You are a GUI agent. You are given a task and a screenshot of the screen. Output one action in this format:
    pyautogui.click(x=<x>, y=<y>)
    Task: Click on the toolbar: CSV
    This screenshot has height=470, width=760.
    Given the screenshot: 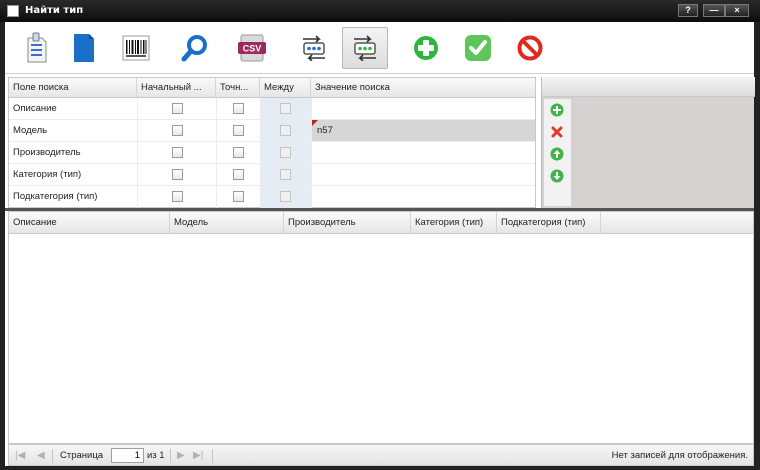 What is the action you would take?
    pyautogui.click(x=379, y=48)
    